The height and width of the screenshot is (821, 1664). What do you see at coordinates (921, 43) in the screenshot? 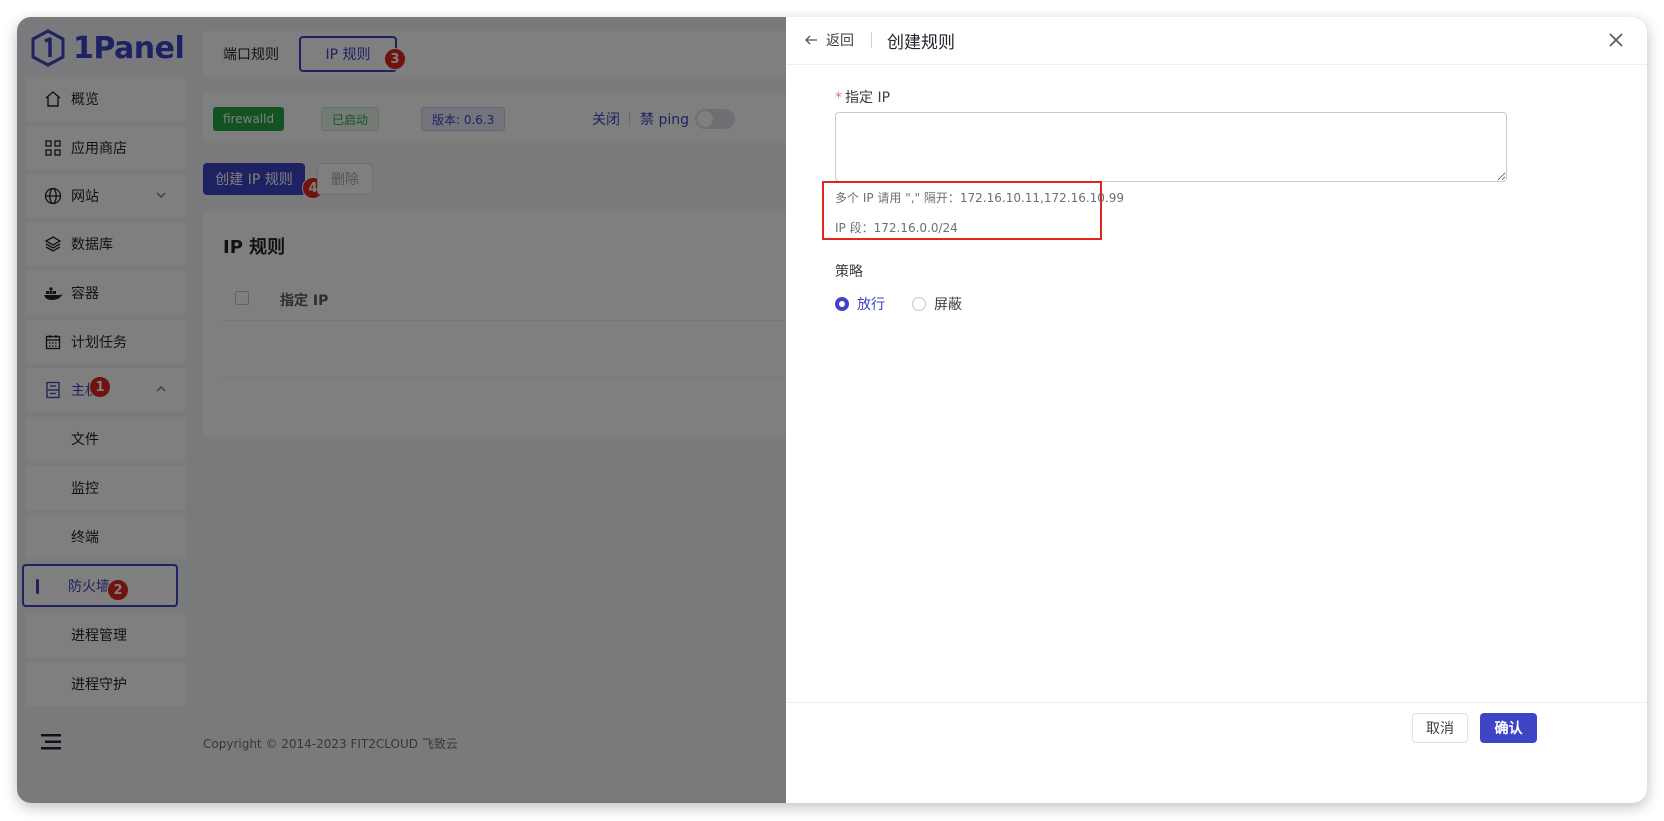
I see `drawer-title: 创建规则` at bounding box center [921, 43].